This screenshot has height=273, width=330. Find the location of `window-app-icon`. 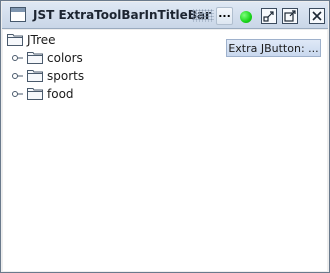

window-app-icon is located at coordinates (18, 14).